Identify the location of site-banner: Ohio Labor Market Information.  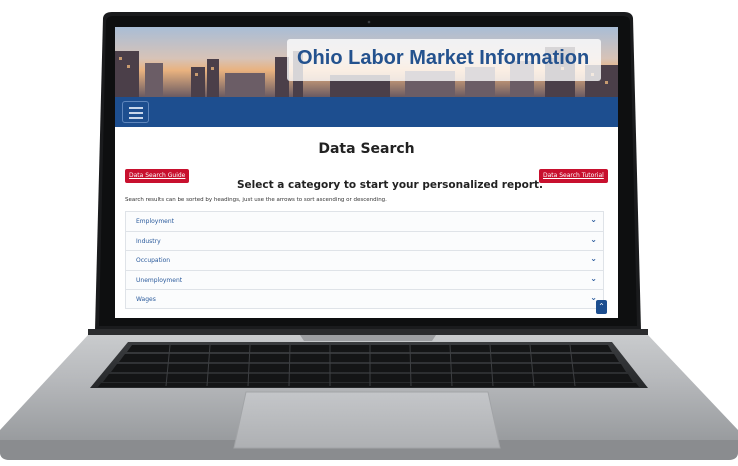
(366, 62).